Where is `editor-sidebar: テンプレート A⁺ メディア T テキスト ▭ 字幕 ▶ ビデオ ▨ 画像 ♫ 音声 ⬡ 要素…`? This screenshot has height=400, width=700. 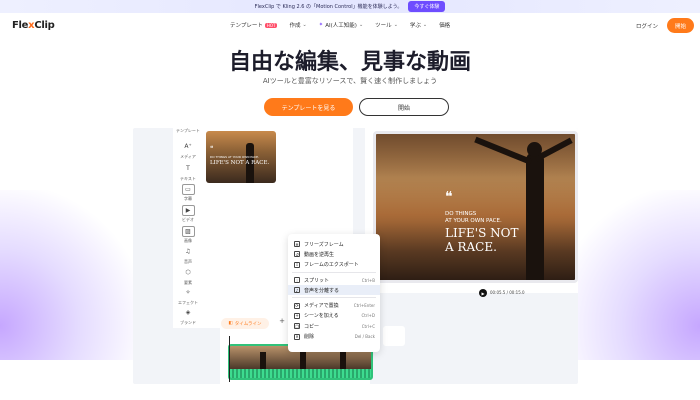
editor-sidebar: テンプレート A⁺ メディア T テキスト ▭ 字幕 ▶ ビデオ ▨ 画像 ♫ 音声 ⬡ 要素… is located at coordinates (188, 228).